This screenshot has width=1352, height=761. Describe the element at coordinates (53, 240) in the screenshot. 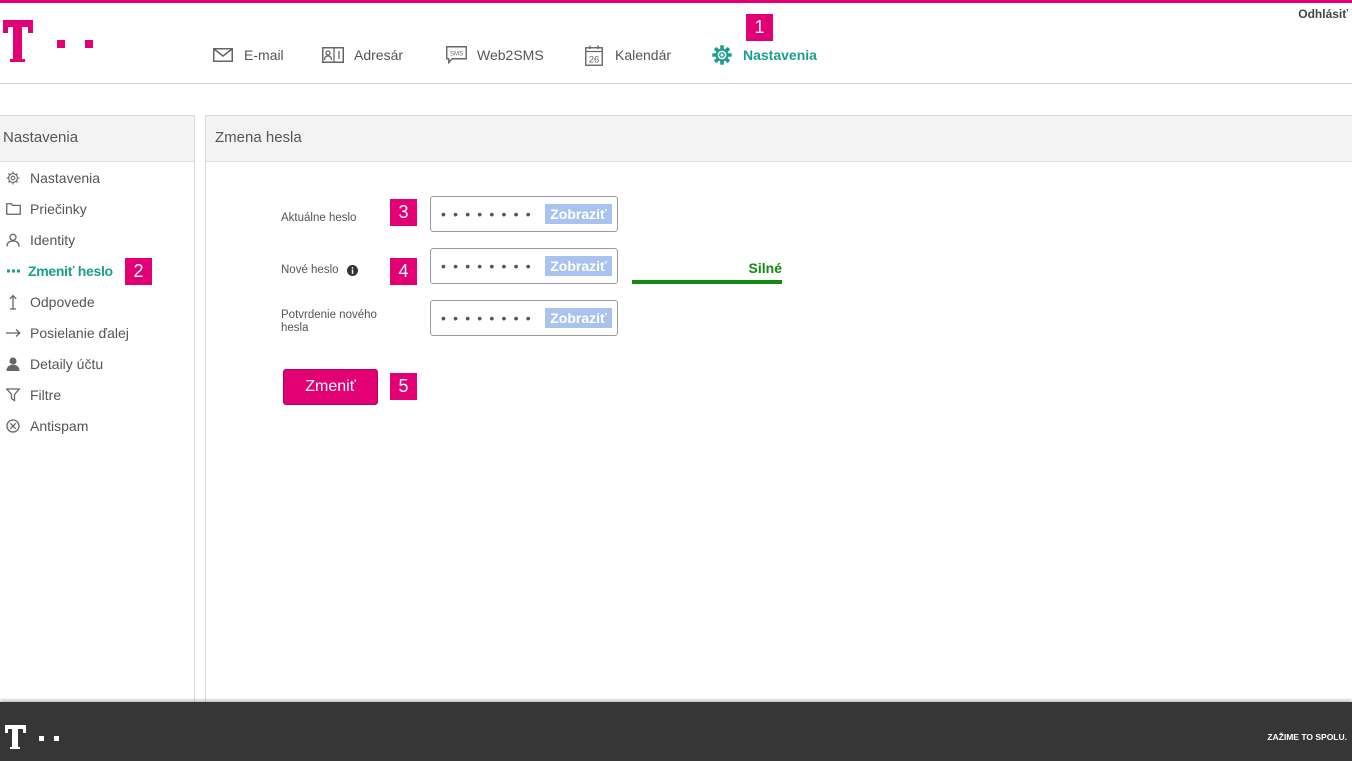

I see `sidebar-item-label: Identity` at that location.